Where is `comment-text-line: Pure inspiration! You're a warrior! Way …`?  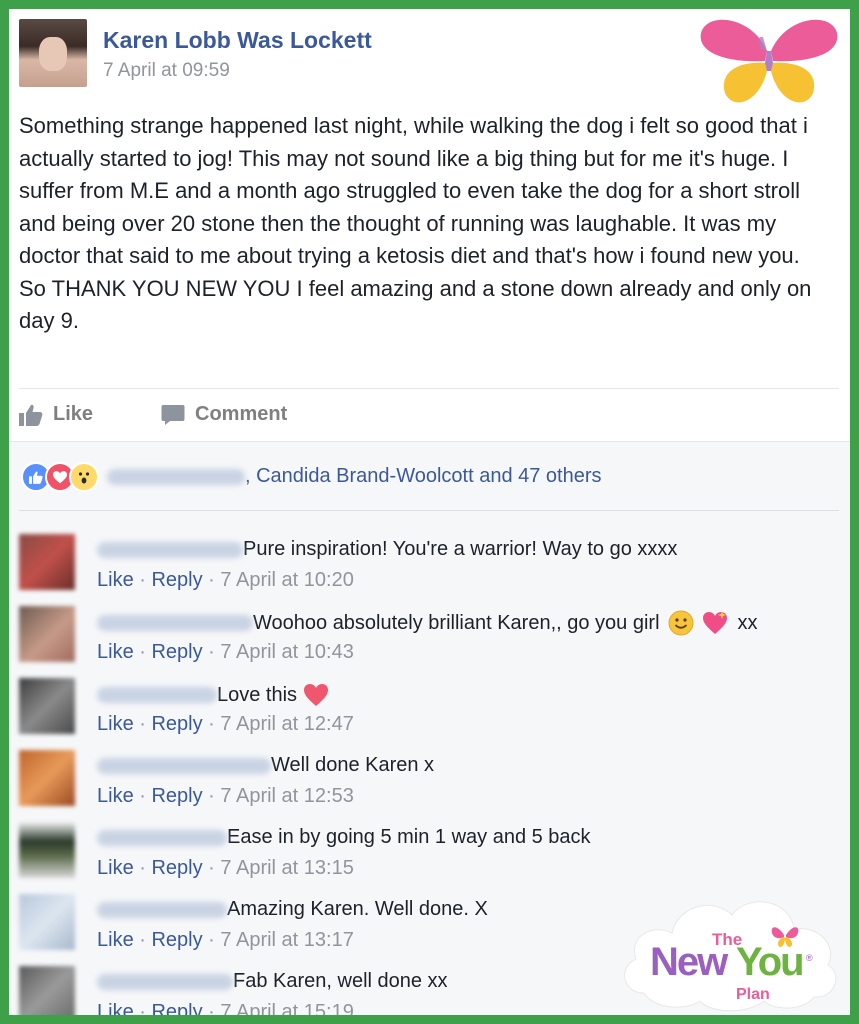
comment-text-line: Pure inspiration! You're a warrior! Way … is located at coordinates (387, 549).